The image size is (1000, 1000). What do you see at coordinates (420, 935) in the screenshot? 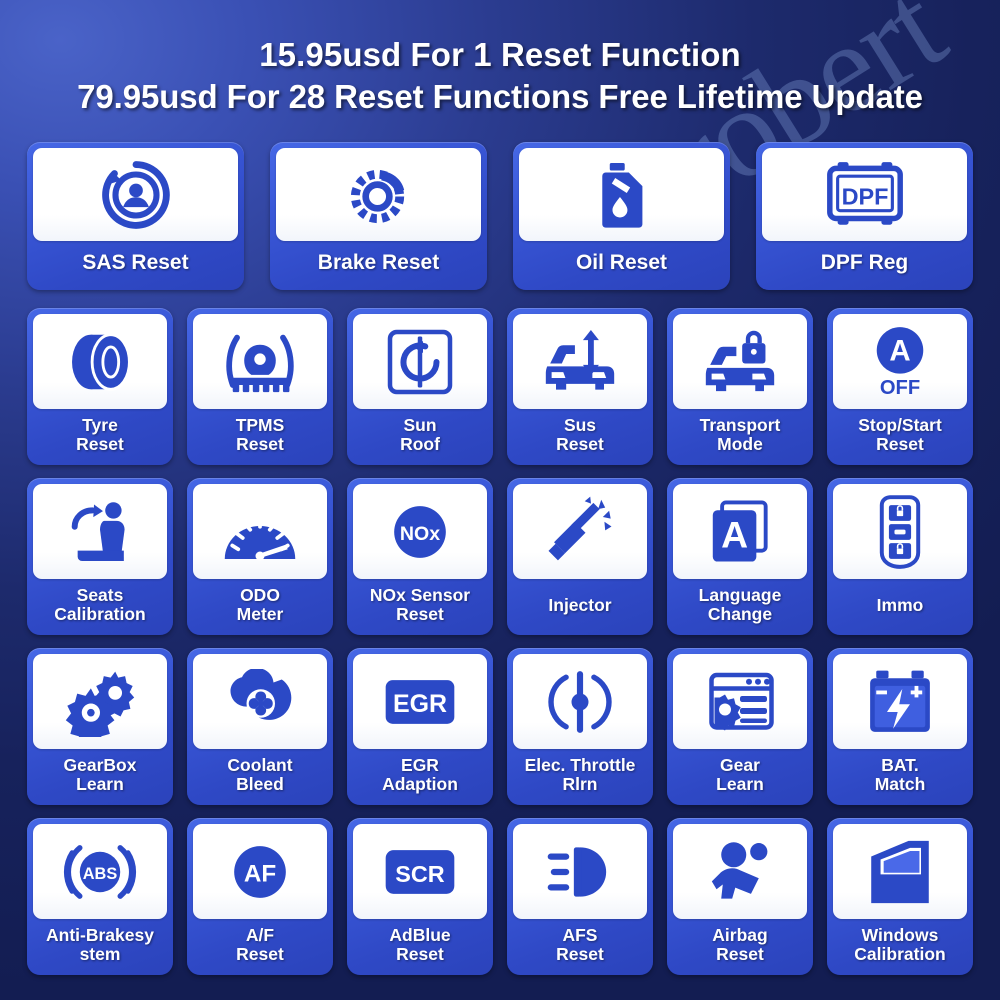
I see `function-card-label-line: AdBlue` at bounding box center [420, 935].